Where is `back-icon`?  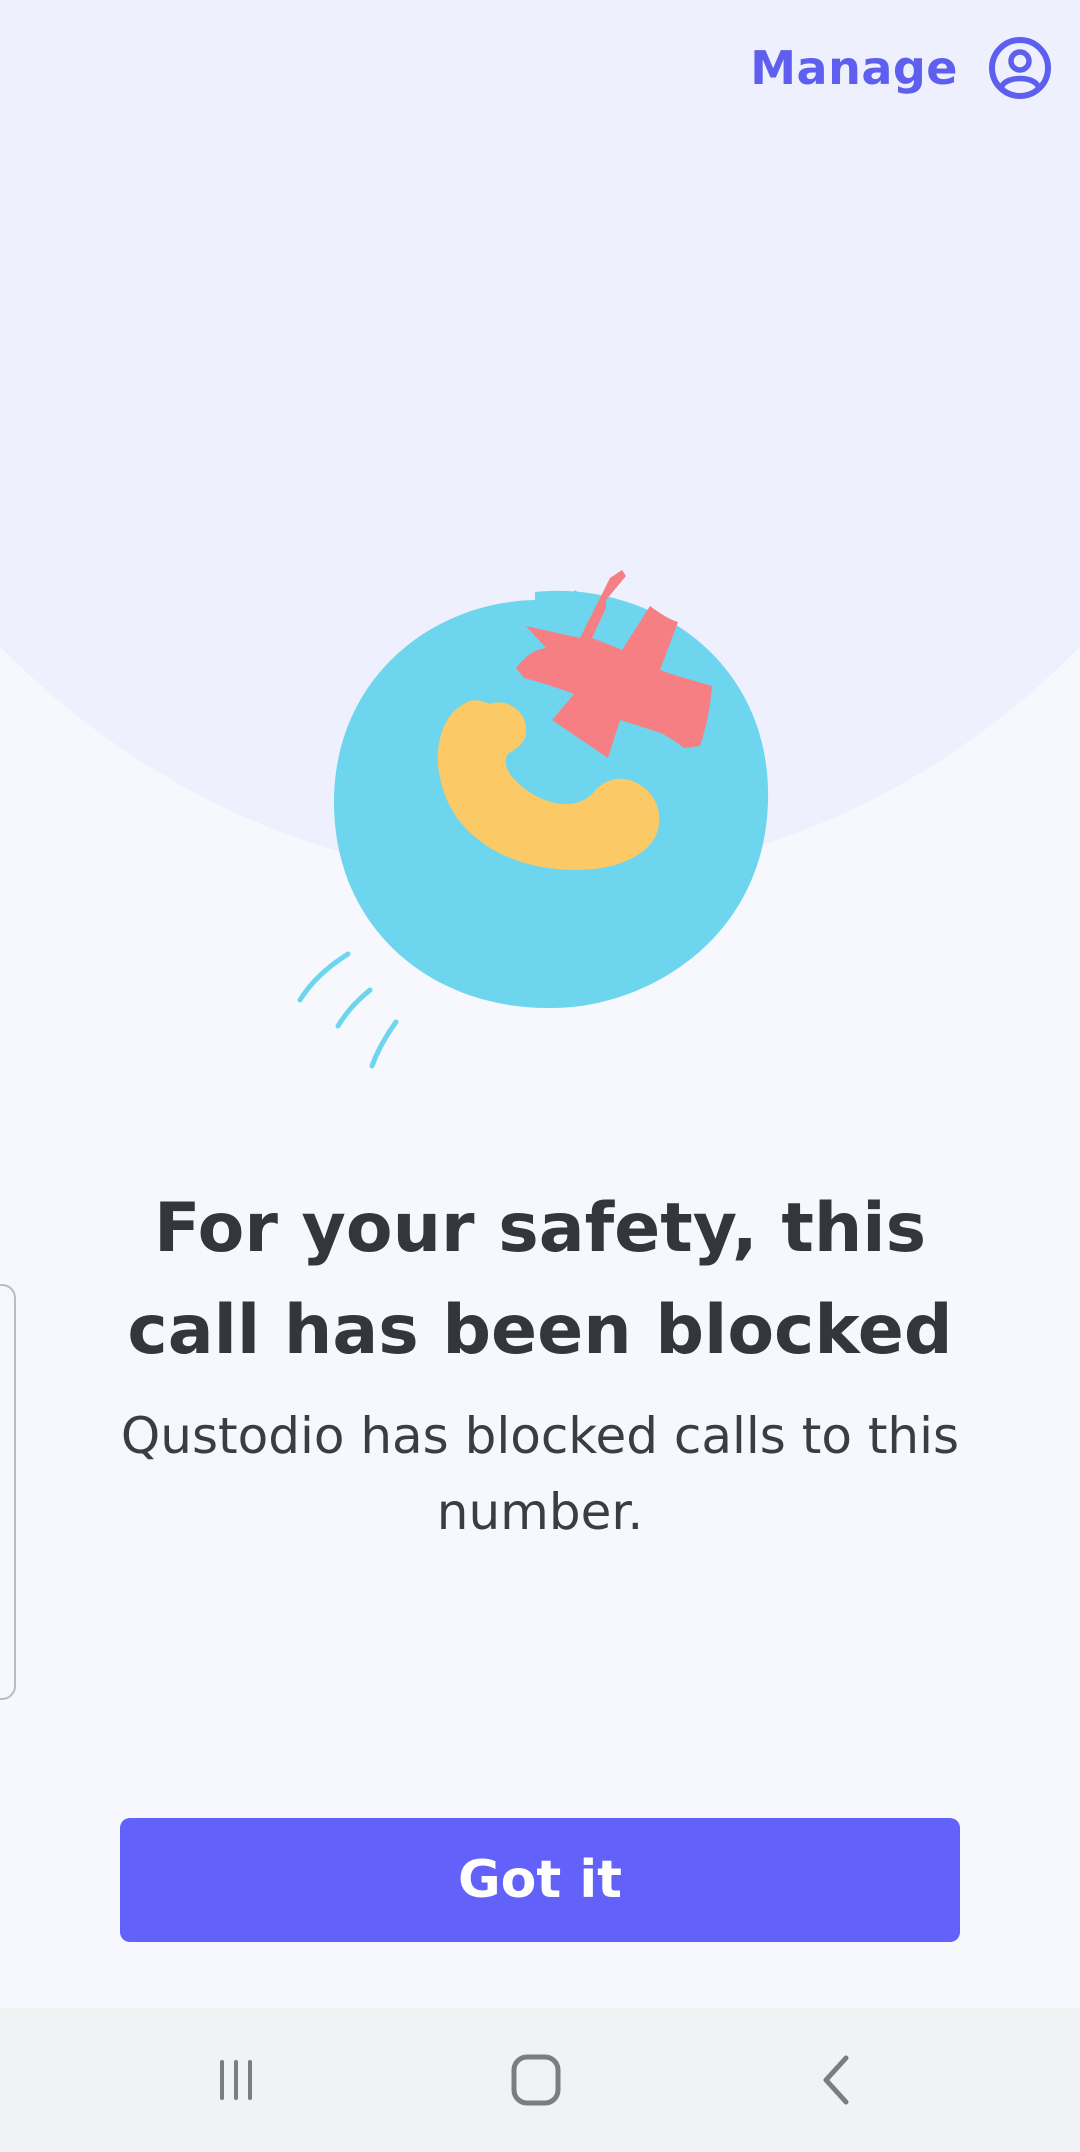 back-icon is located at coordinates (838, 2080).